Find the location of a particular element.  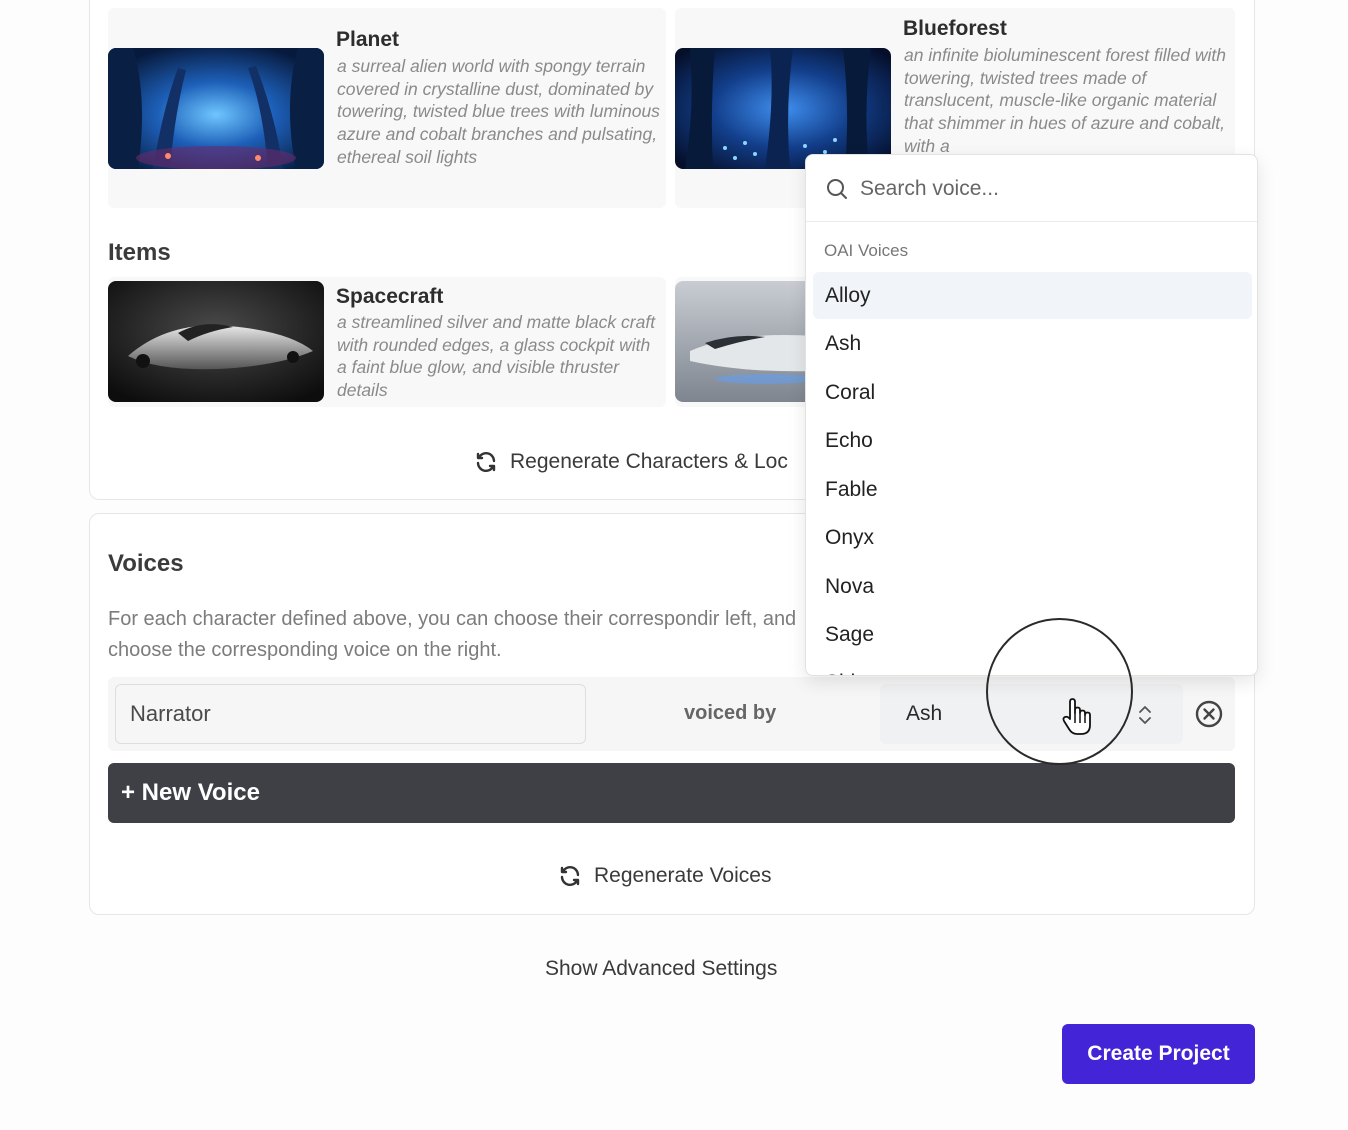

hand-pointer-icon is located at coordinates (1076, 716).